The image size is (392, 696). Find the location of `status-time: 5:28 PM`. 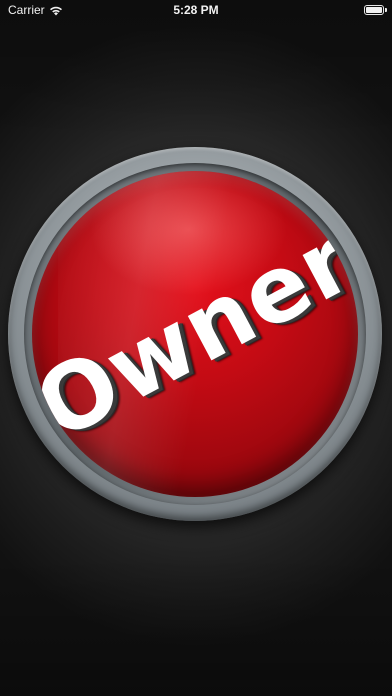

status-time: 5:28 PM is located at coordinates (196, 10).